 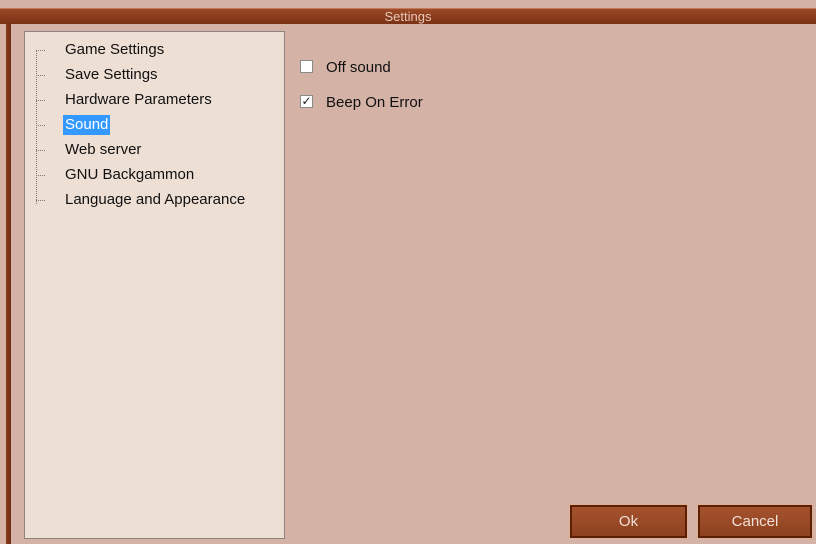 I want to click on tree-item-label: Language and Appearance, so click(x=155, y=199).